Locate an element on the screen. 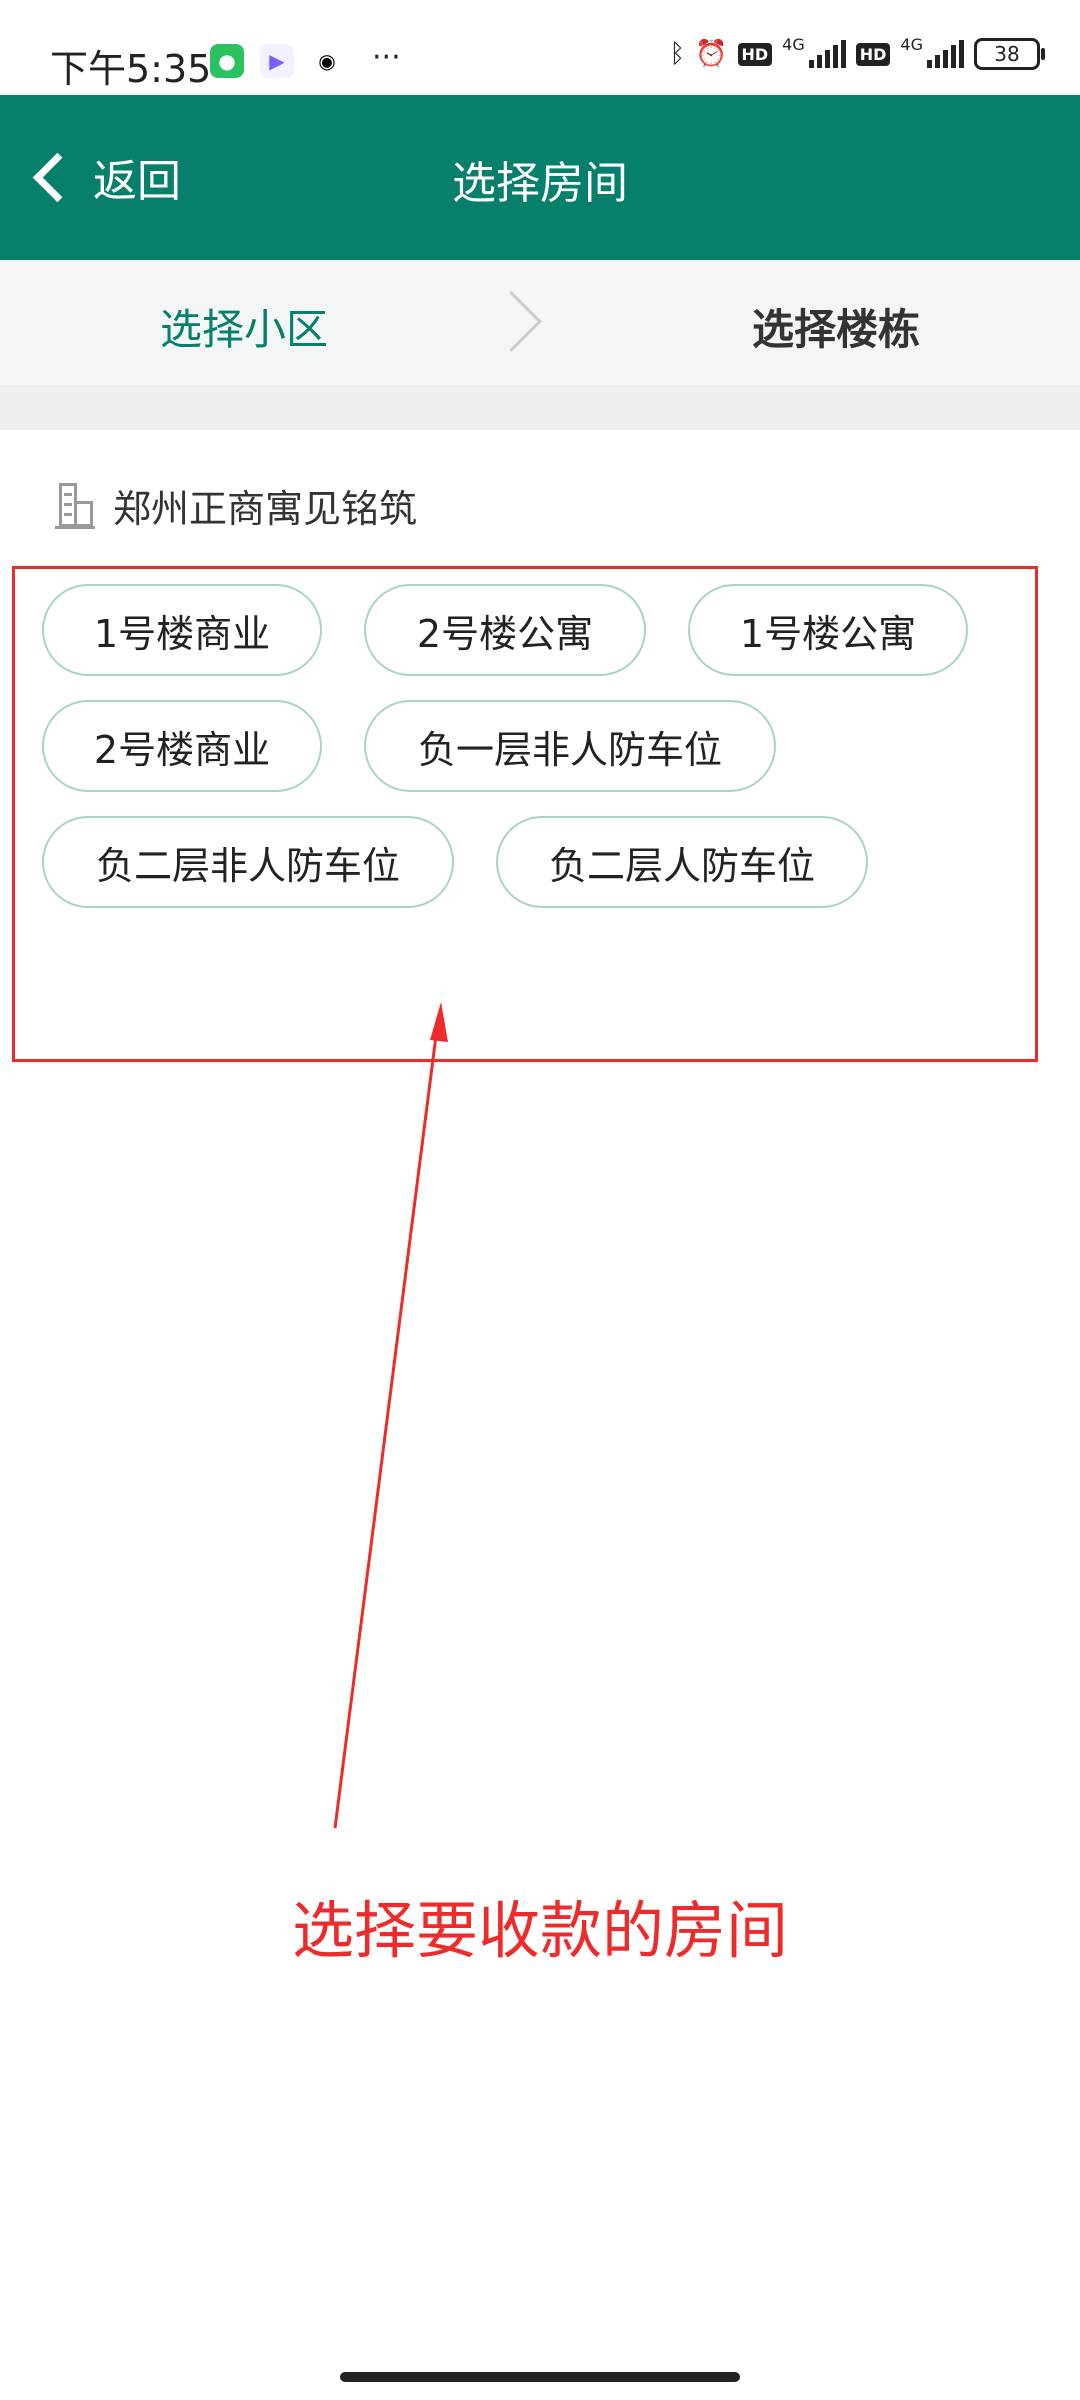  battery-icon: 38 is located at coordinates (1009, 54).